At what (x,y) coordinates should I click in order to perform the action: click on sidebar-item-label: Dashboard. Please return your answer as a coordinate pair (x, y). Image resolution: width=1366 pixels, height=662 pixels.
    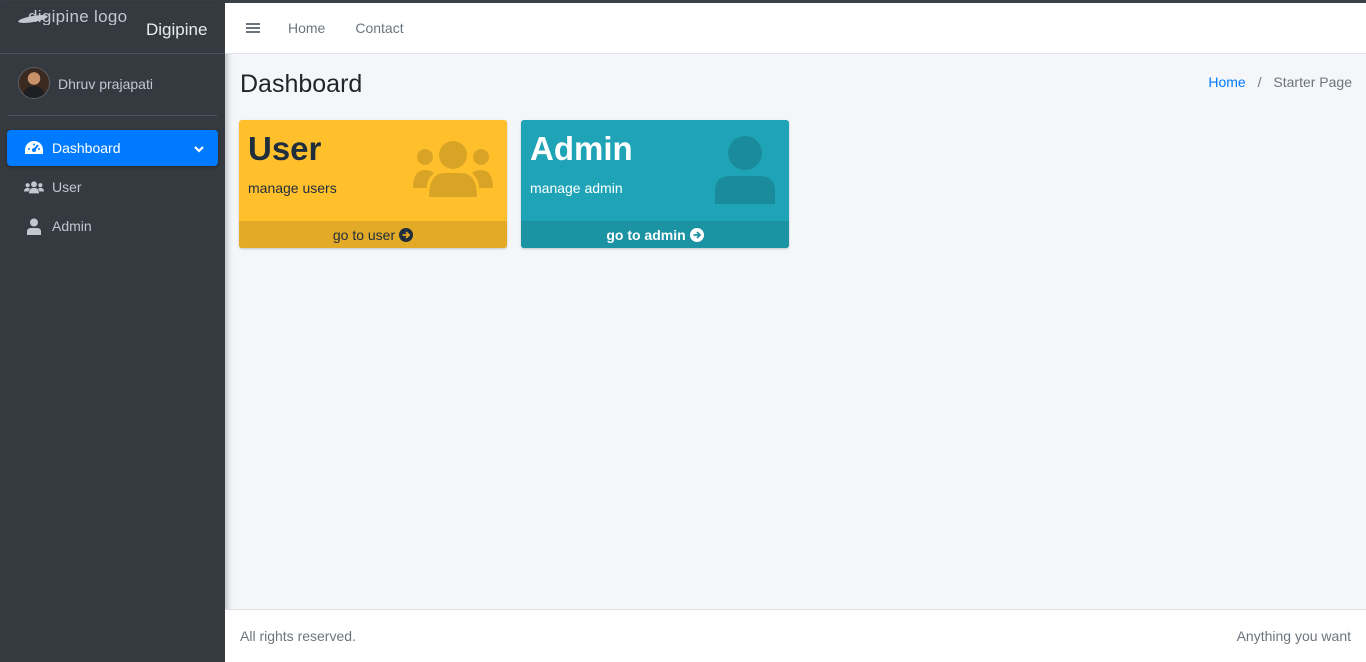
    Looking at the image, I should click on (86, 148).